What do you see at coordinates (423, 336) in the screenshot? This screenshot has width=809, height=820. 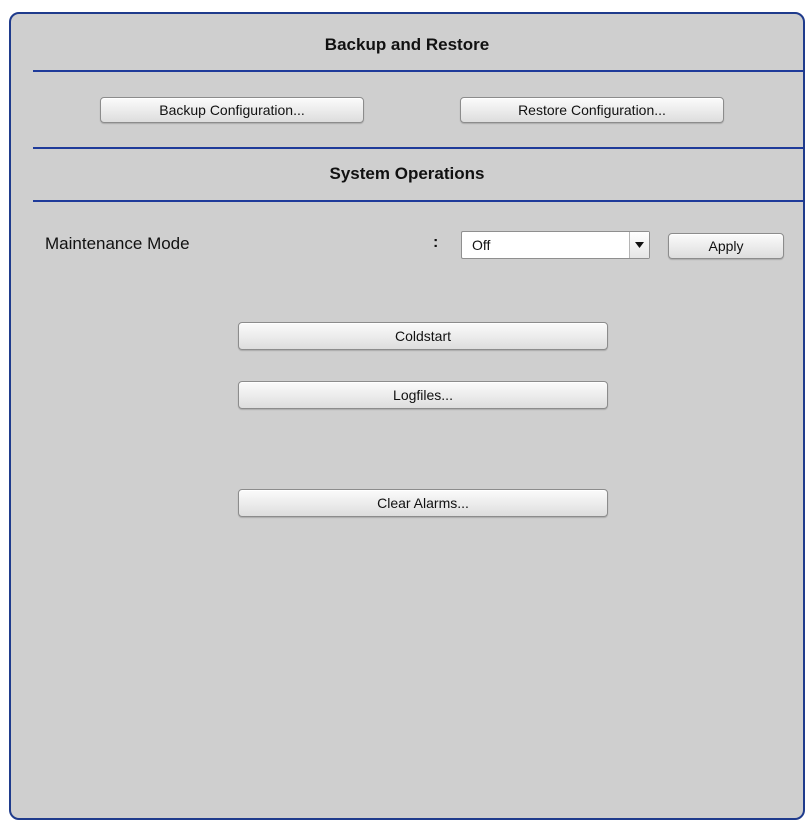 I see `coldstart-button: Coldstart` at bounding box center [423, 336].